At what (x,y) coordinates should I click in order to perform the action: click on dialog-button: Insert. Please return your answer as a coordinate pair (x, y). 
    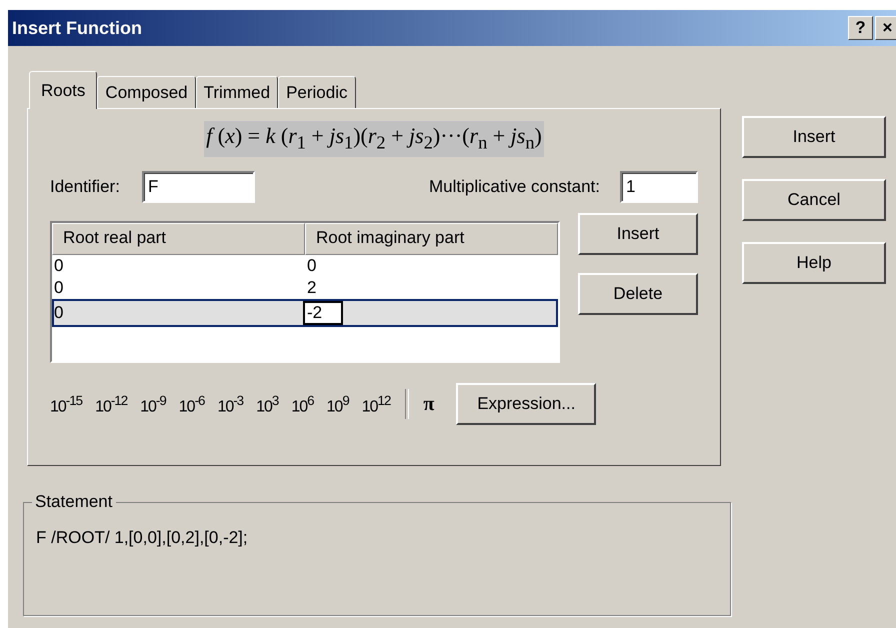
    Looking at the image, I should click on (814, 137).